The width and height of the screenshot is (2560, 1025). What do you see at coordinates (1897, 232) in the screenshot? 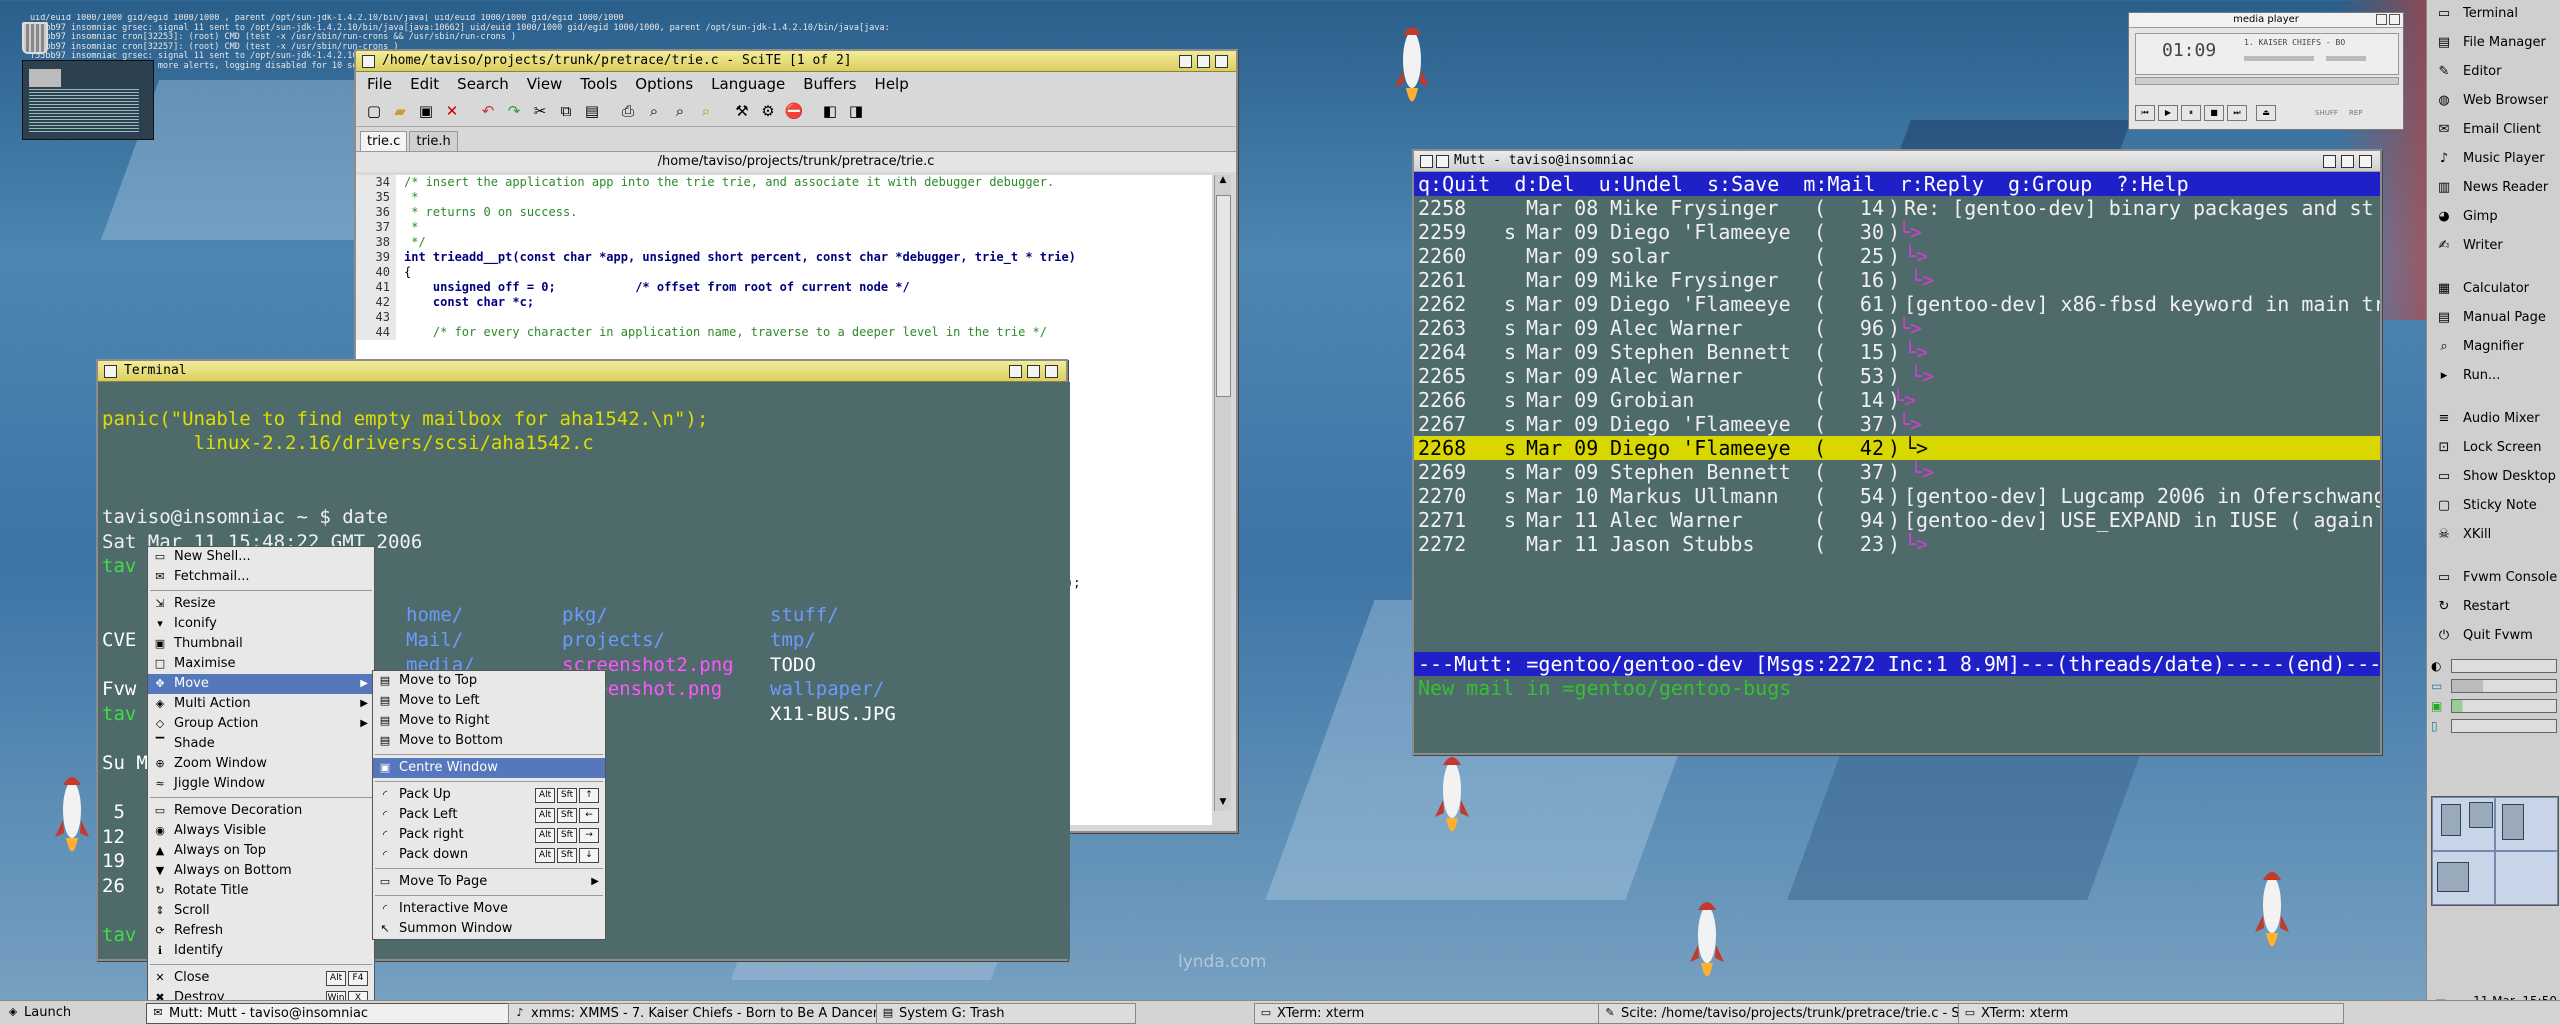
I see `mutt-message-row: 2259 s Mar 09 Diego 'Flameeye 30() └>` at bounding box center [1897, 232].